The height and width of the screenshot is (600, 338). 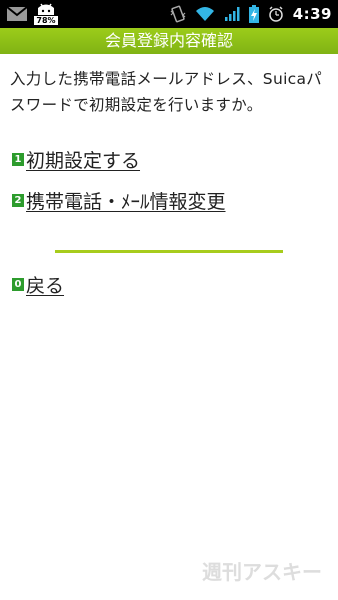 I want to click on battery-widget-percent: 78%, so click(x=46, y=20).